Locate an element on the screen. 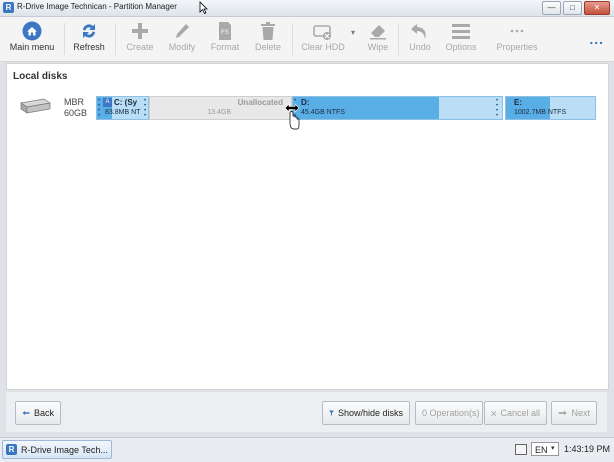 The height and width of the screenshot is (462, 614). back-button: Back is located at coordinates (38, 413).